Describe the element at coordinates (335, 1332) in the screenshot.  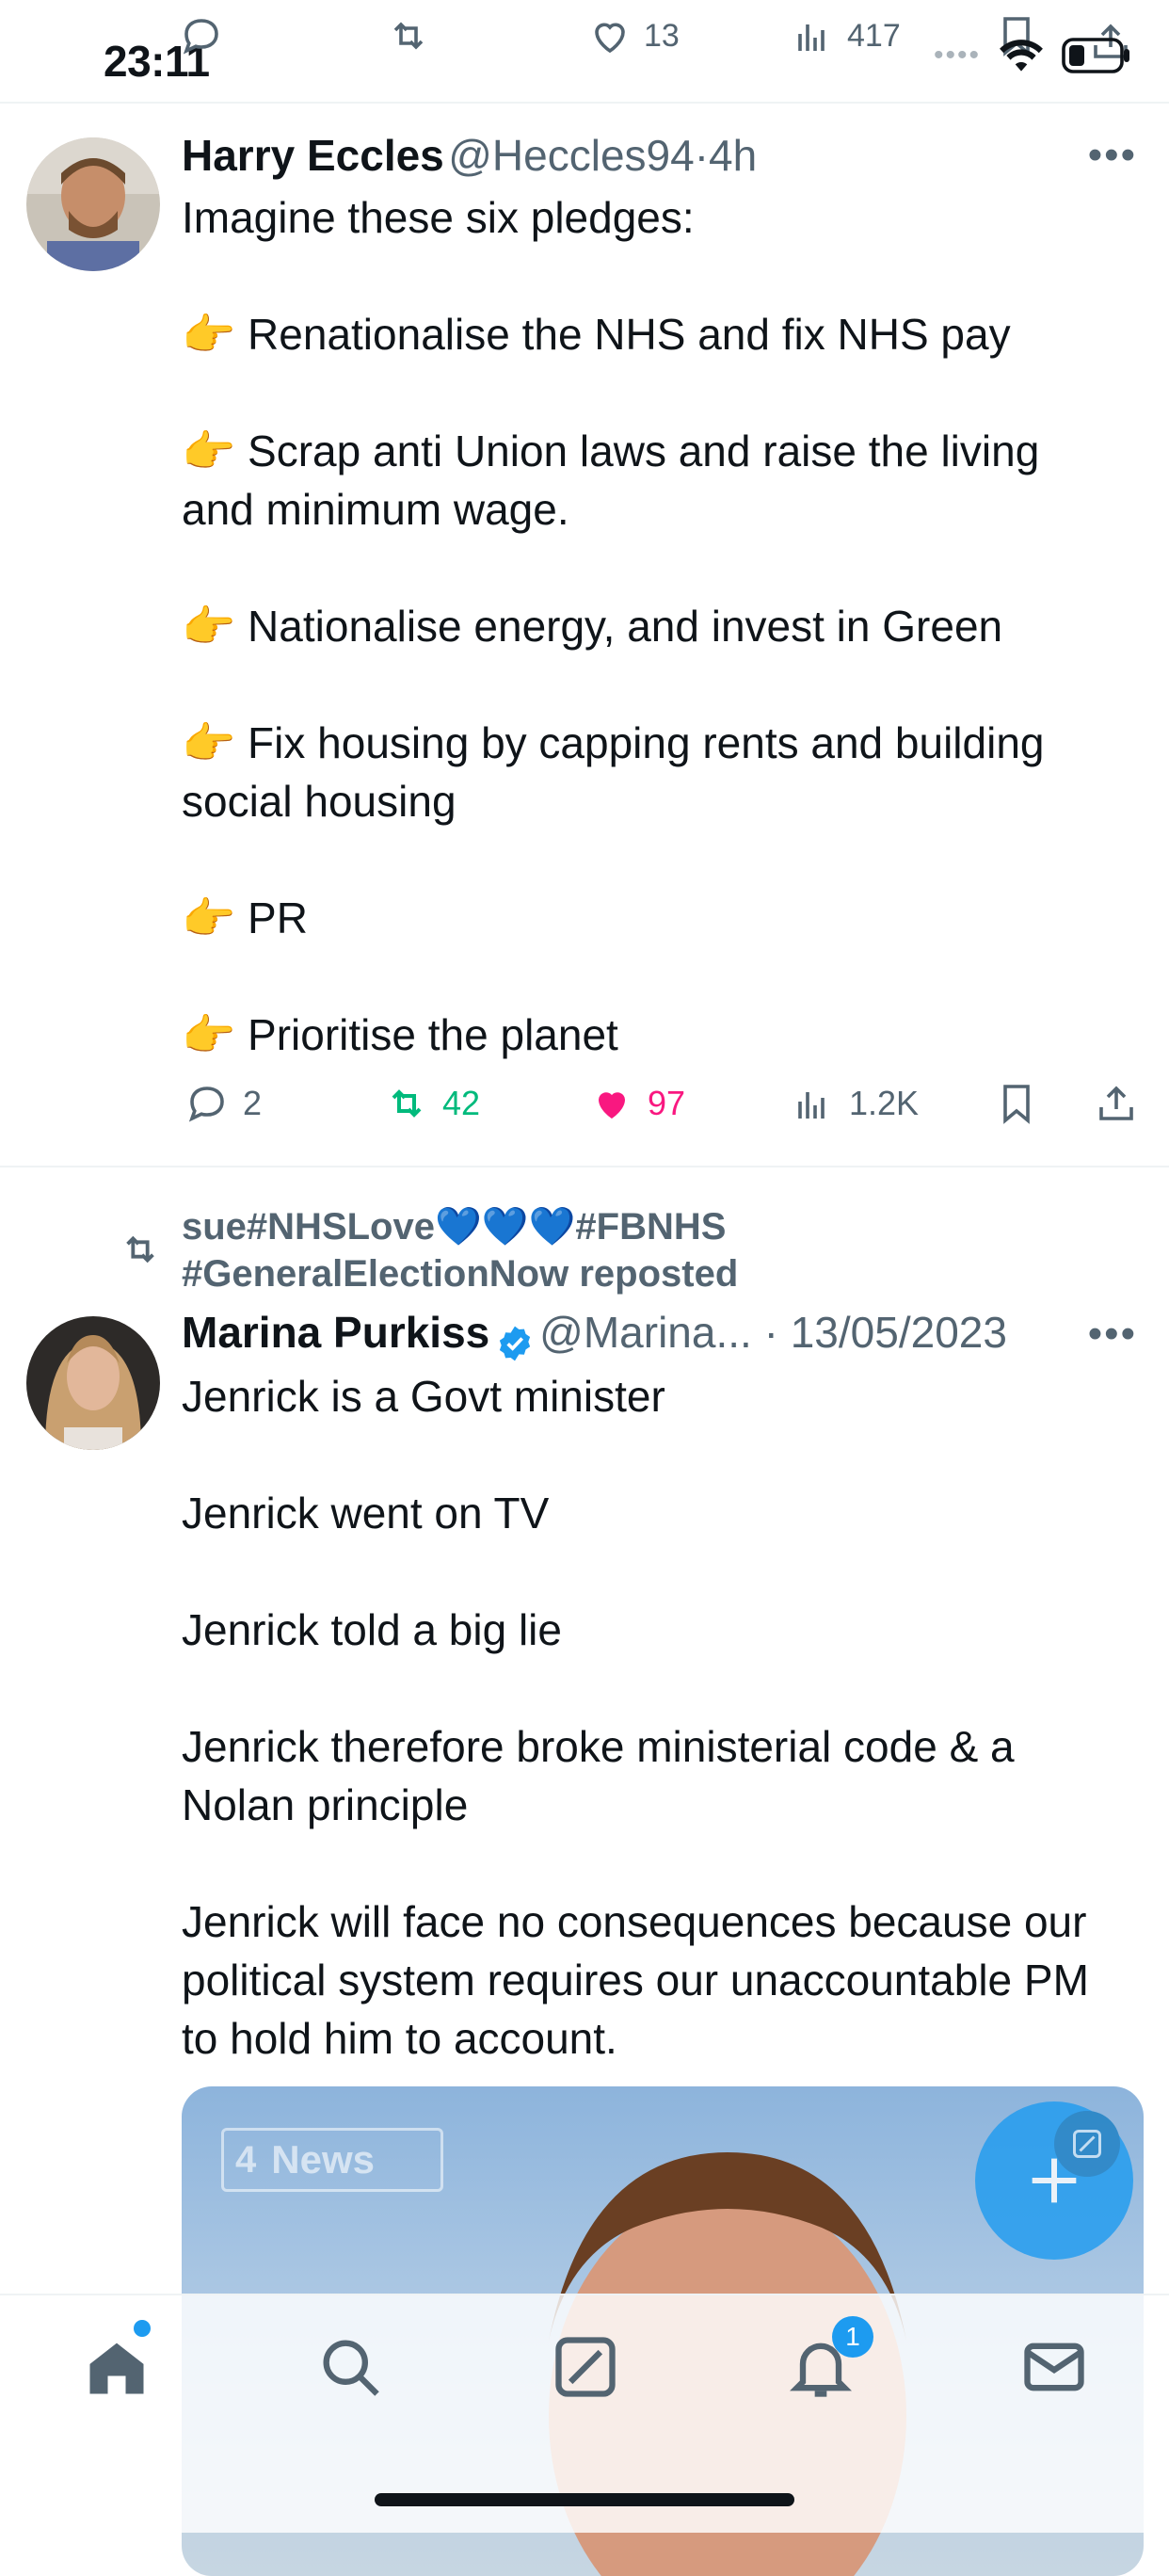
I see `author-name: Marina Purkiss` at that location.